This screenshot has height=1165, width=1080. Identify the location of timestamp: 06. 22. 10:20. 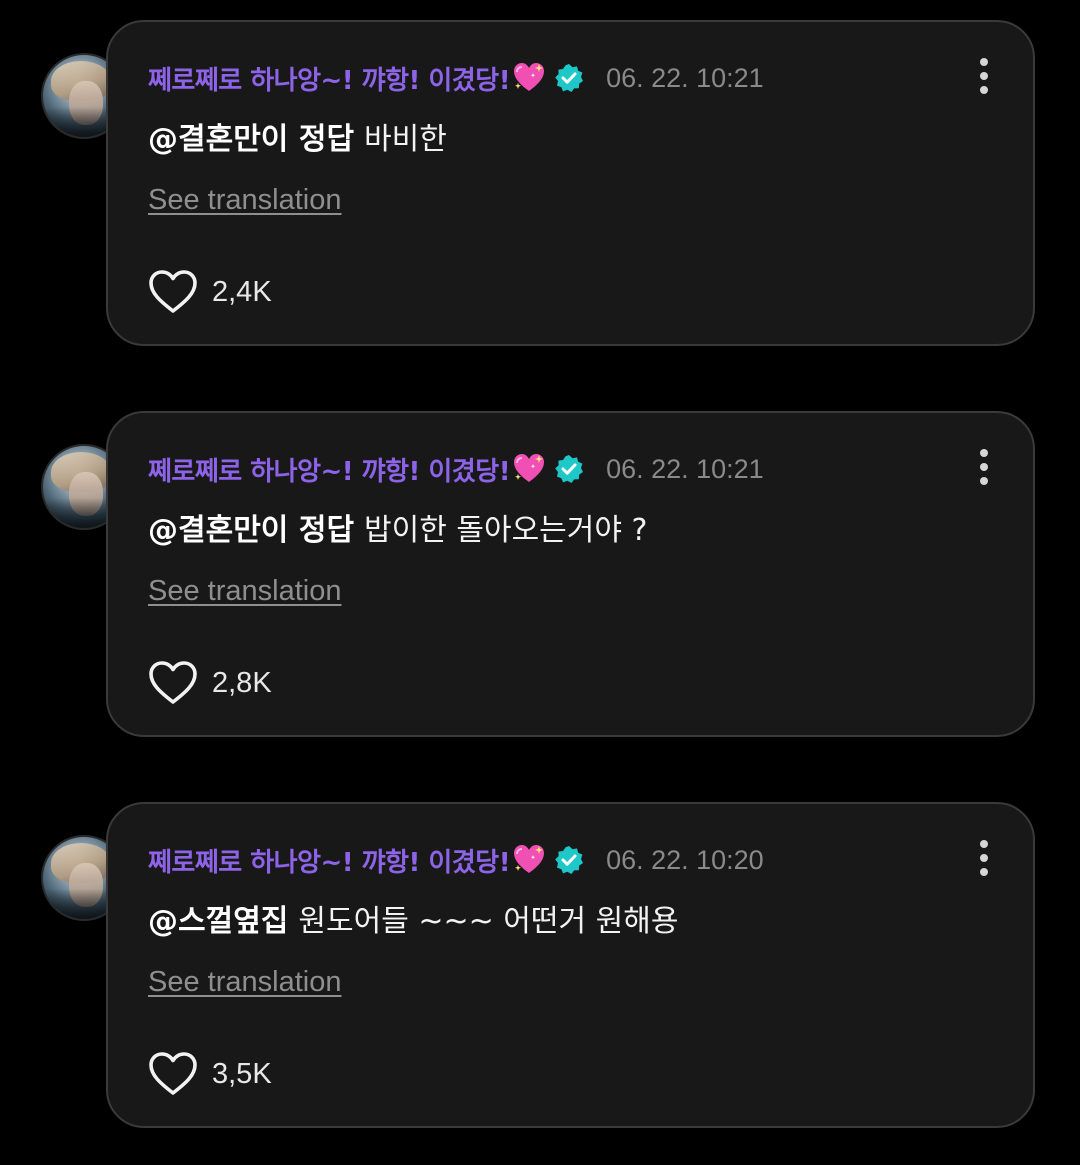
(685, 859).